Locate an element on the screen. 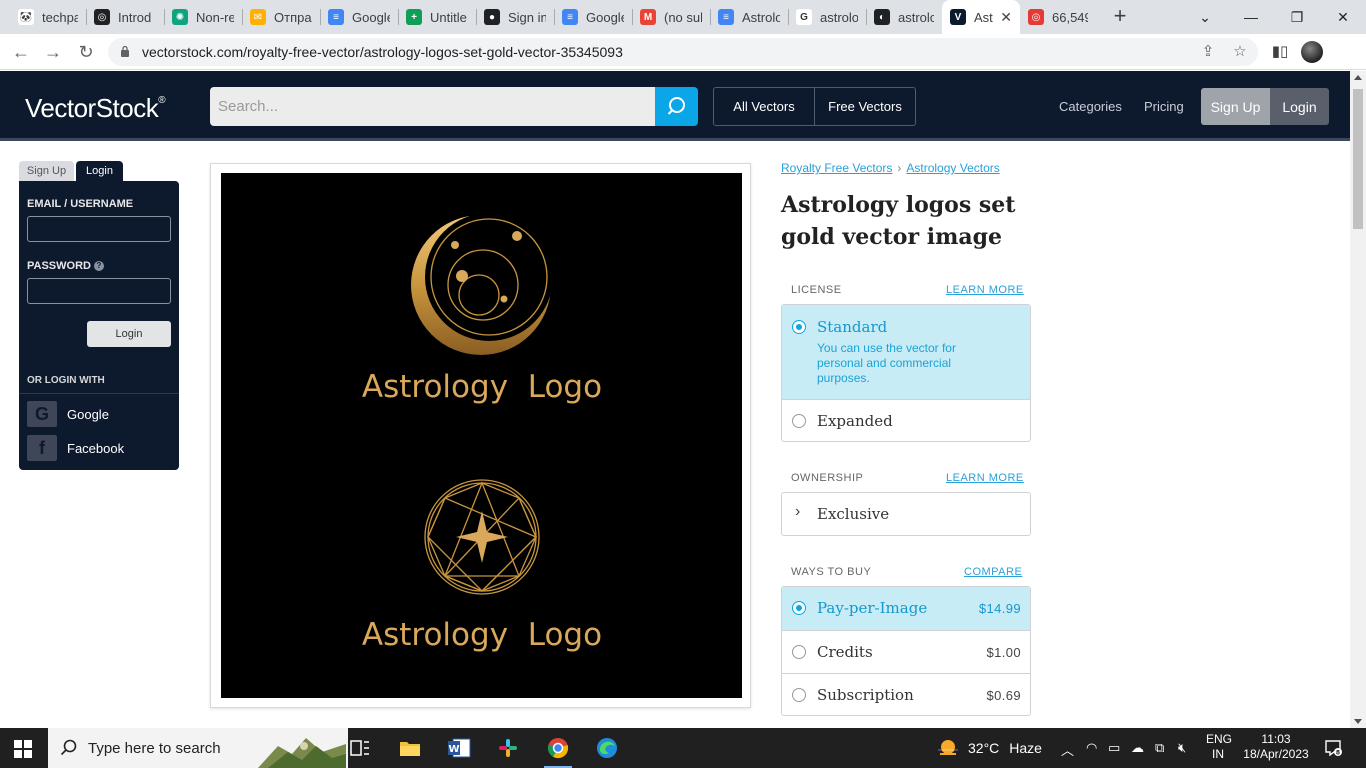  ownership-learn-more-link: LEARN MORE is located at coordinates (985, 478).